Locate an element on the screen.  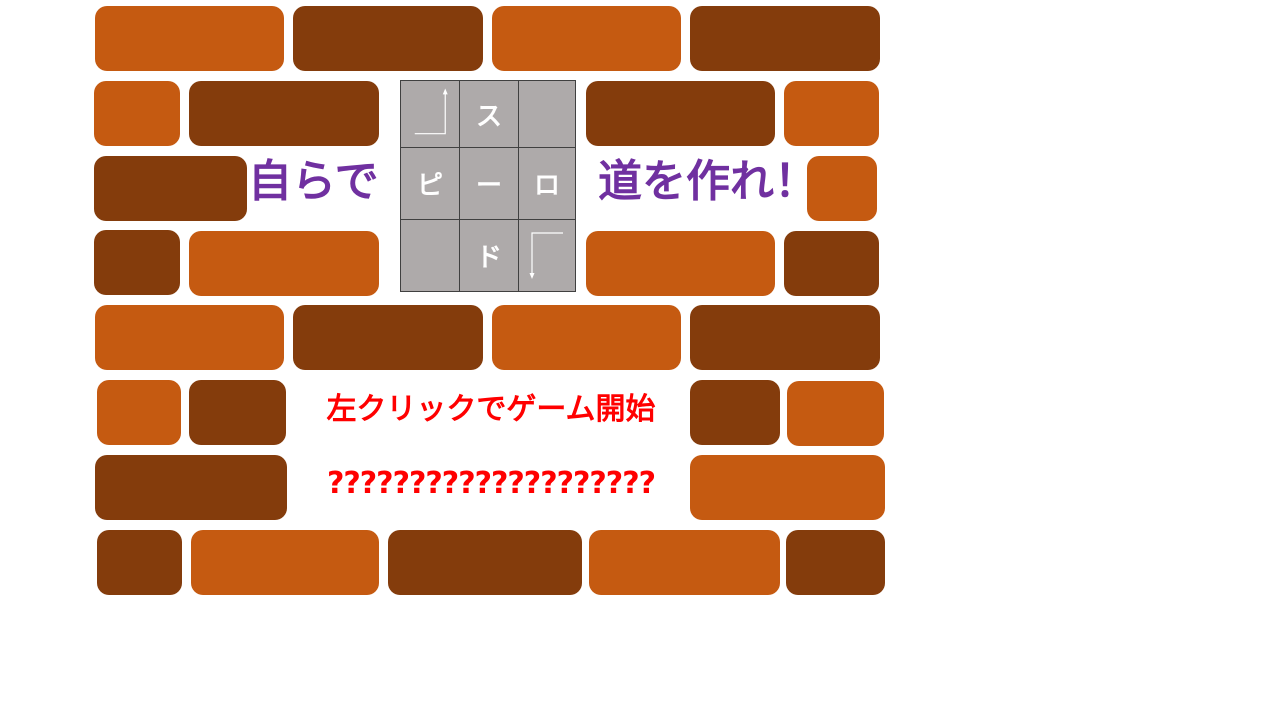
slide-puzzle-logo: ス ピ ー ロ ド is located at coordinates (488, 186).